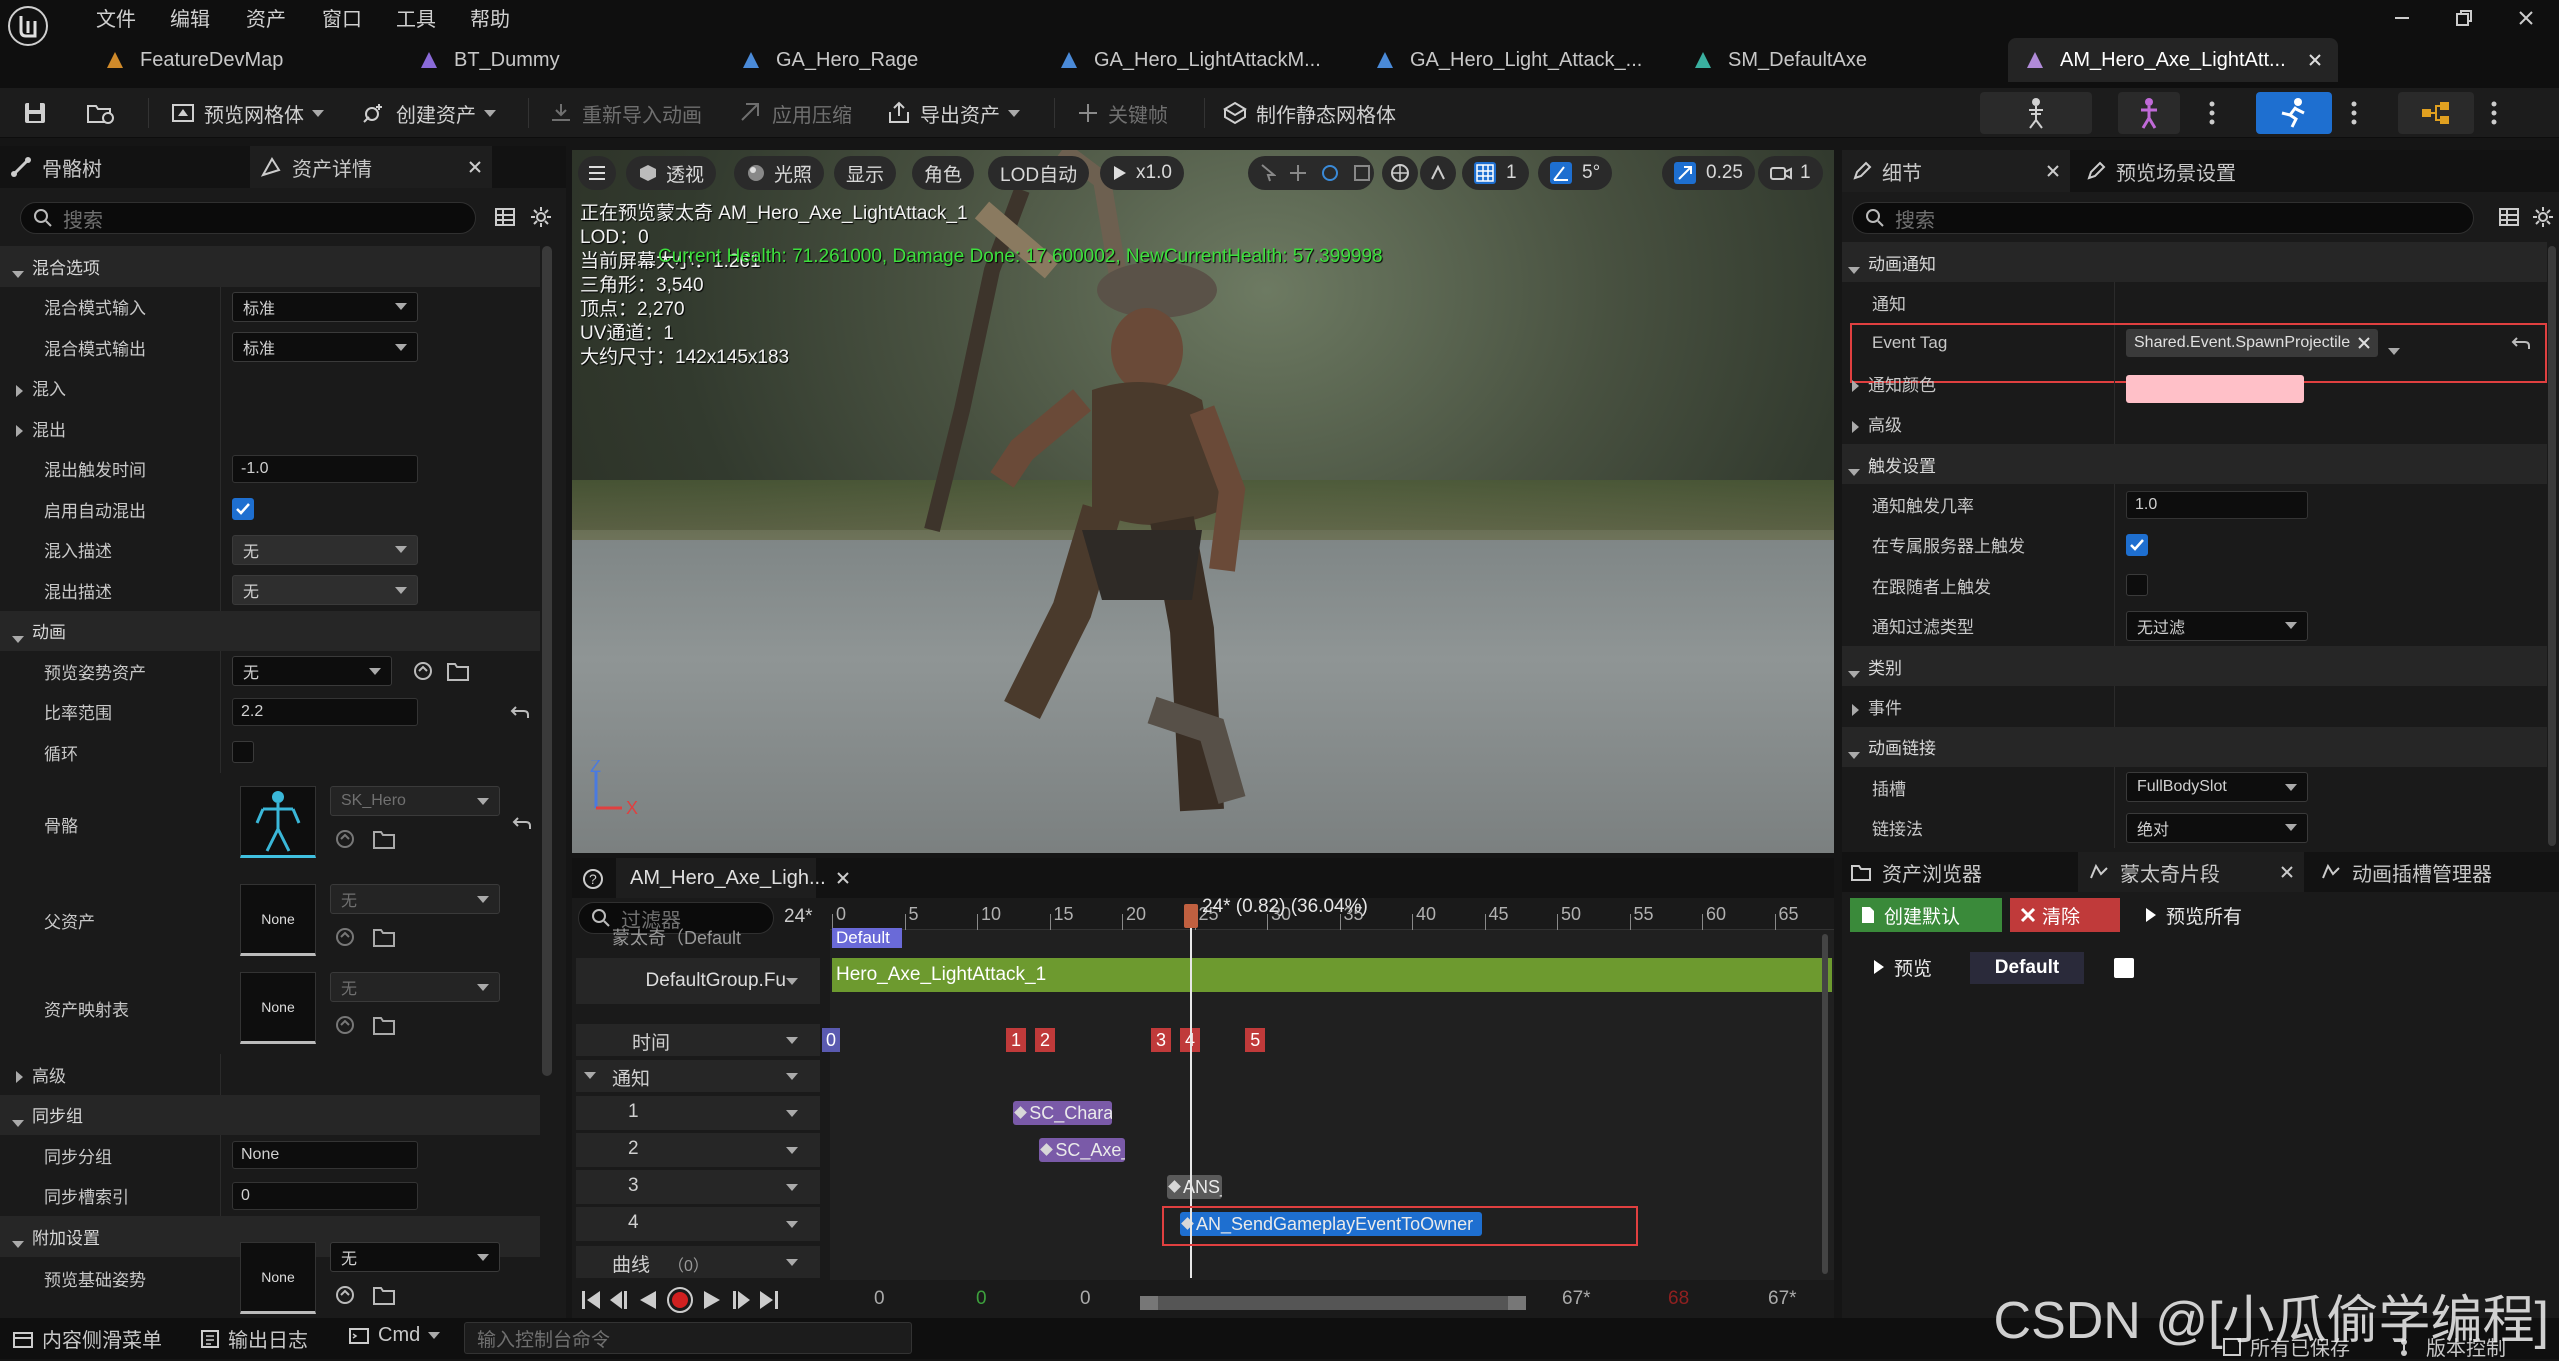 The width and height of the screenshot is (2559, 1361). Describe the element at coordinates (2402, 18) in the screenshot. I see `minimize-button` at that location.